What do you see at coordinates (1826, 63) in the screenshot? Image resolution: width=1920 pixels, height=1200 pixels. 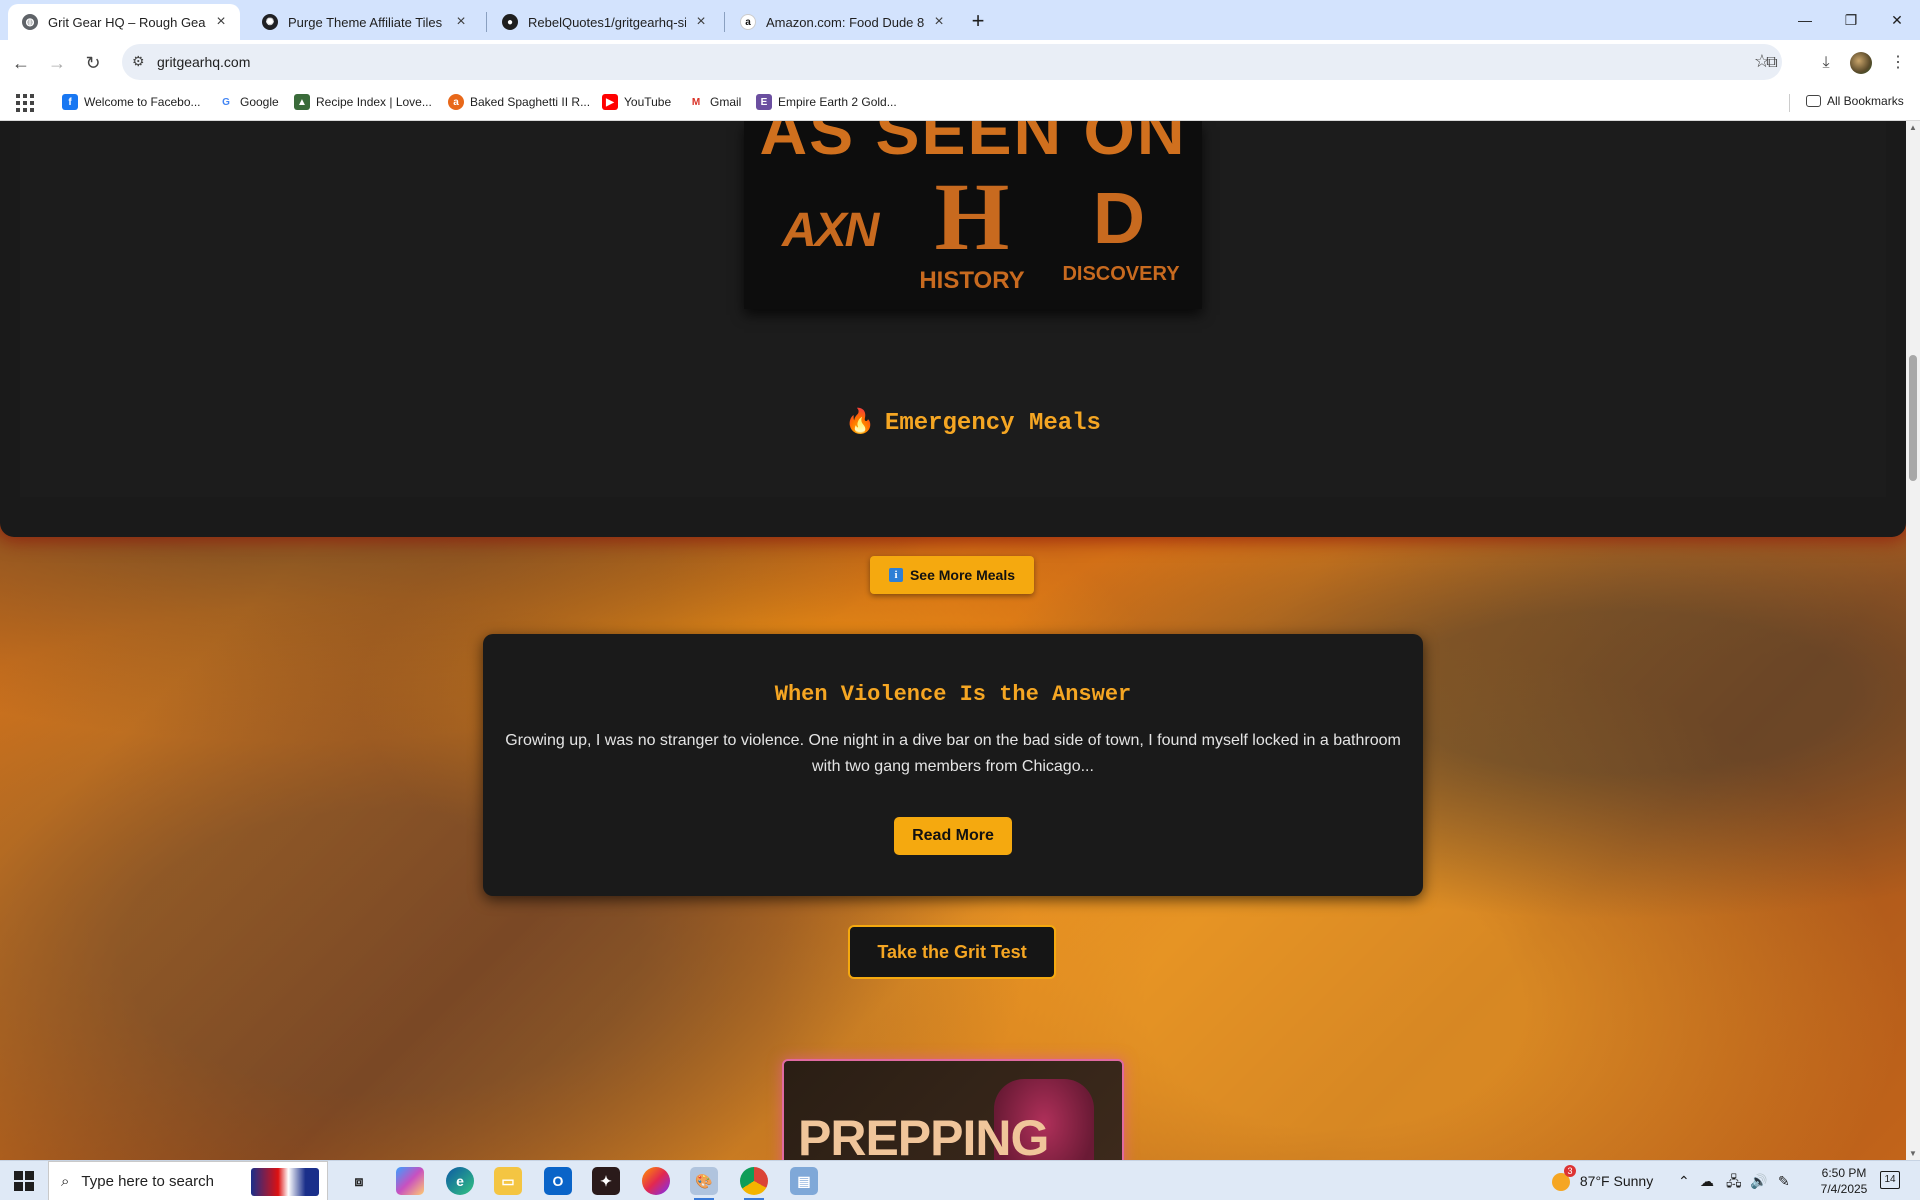 I see `download-icon: ⤓` at bounding box center [1826, 63].